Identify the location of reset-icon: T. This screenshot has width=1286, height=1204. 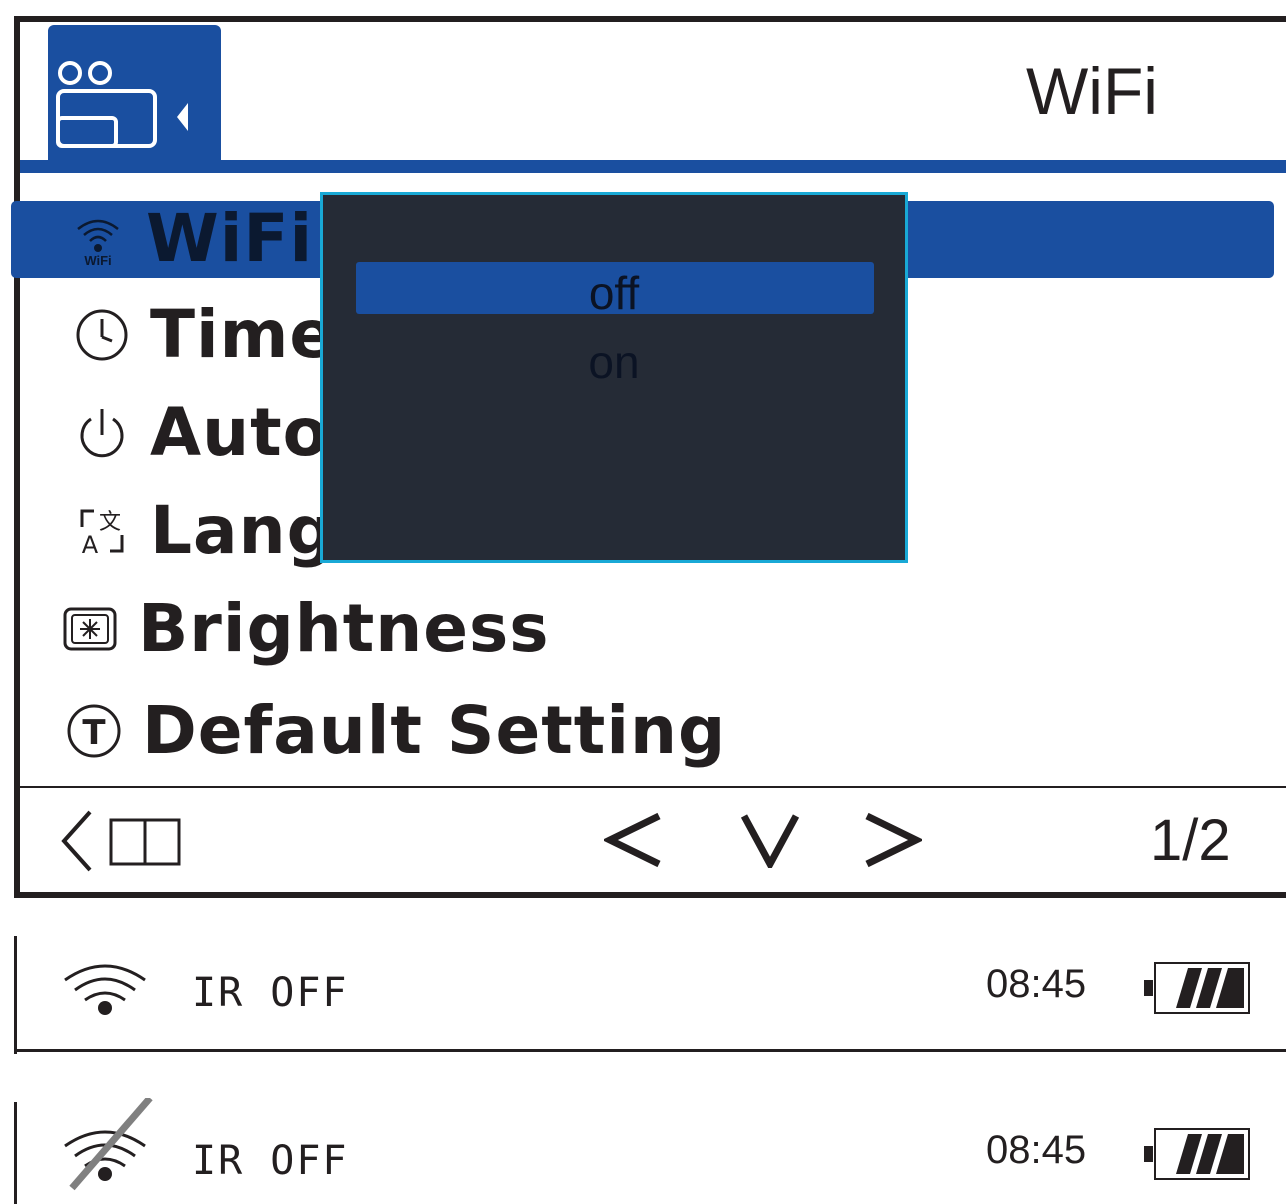
(94, 731).